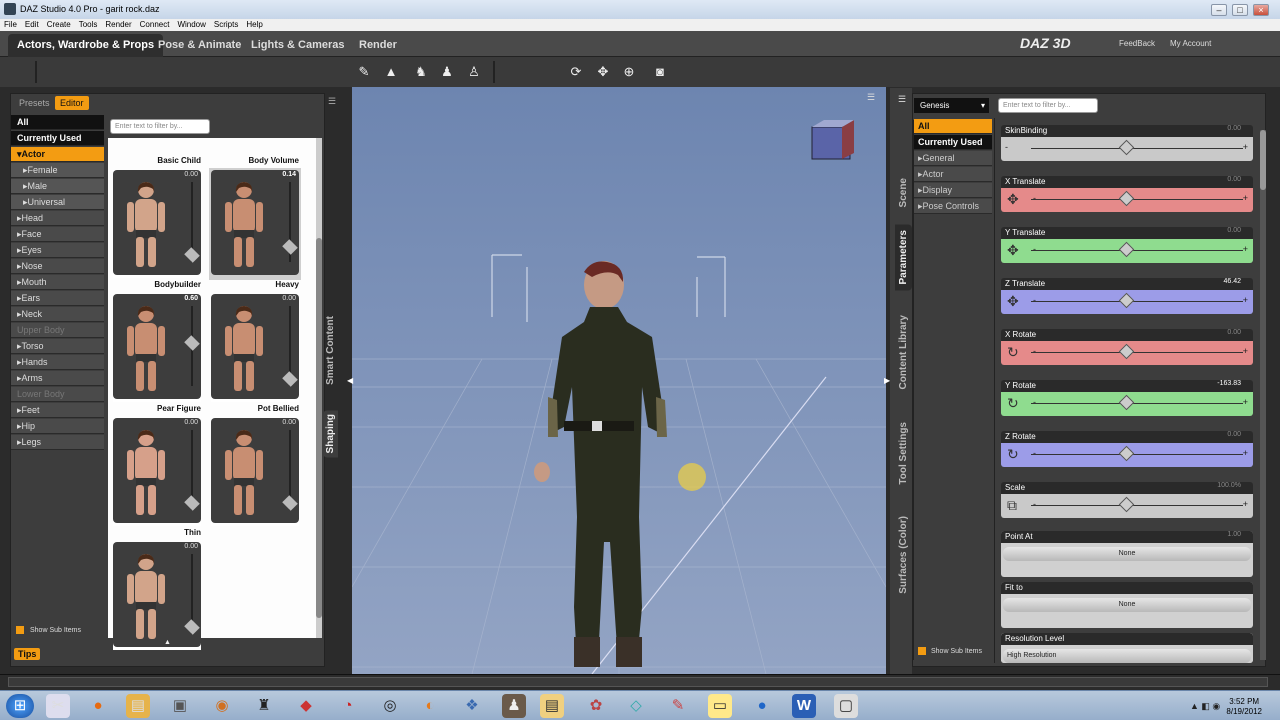 This screenshot has height=720, width=1280. I want to click on figure-setup-icon: ✎, so click(364, 72).